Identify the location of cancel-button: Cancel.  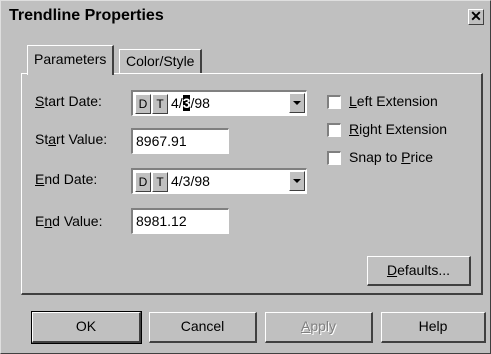
(203, 327).